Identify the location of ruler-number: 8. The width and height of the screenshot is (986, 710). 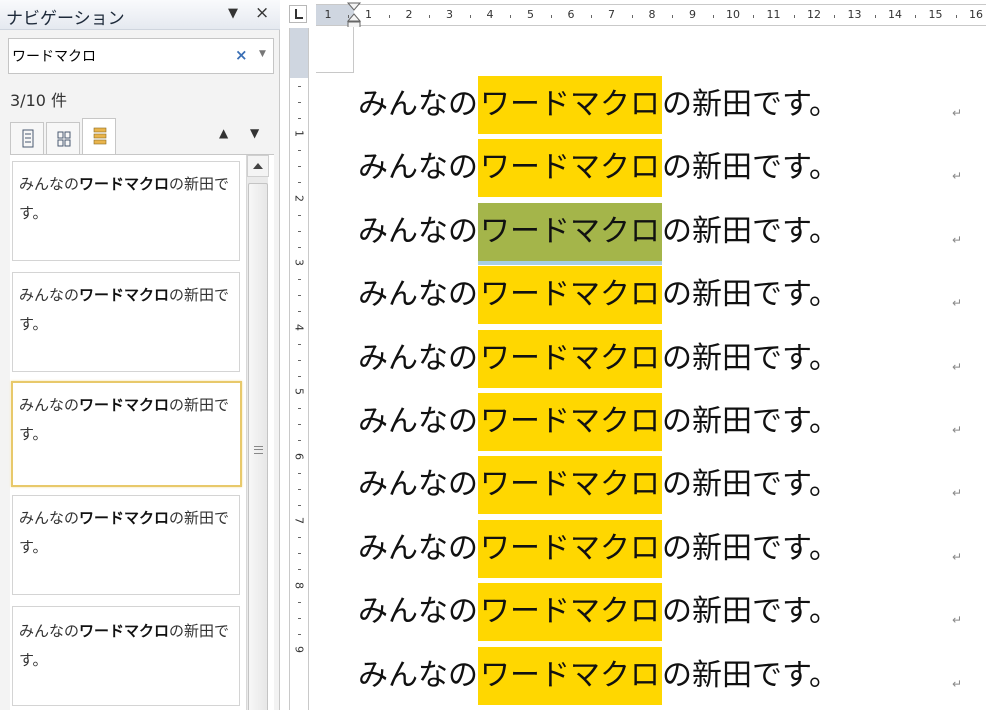
(652, 14).